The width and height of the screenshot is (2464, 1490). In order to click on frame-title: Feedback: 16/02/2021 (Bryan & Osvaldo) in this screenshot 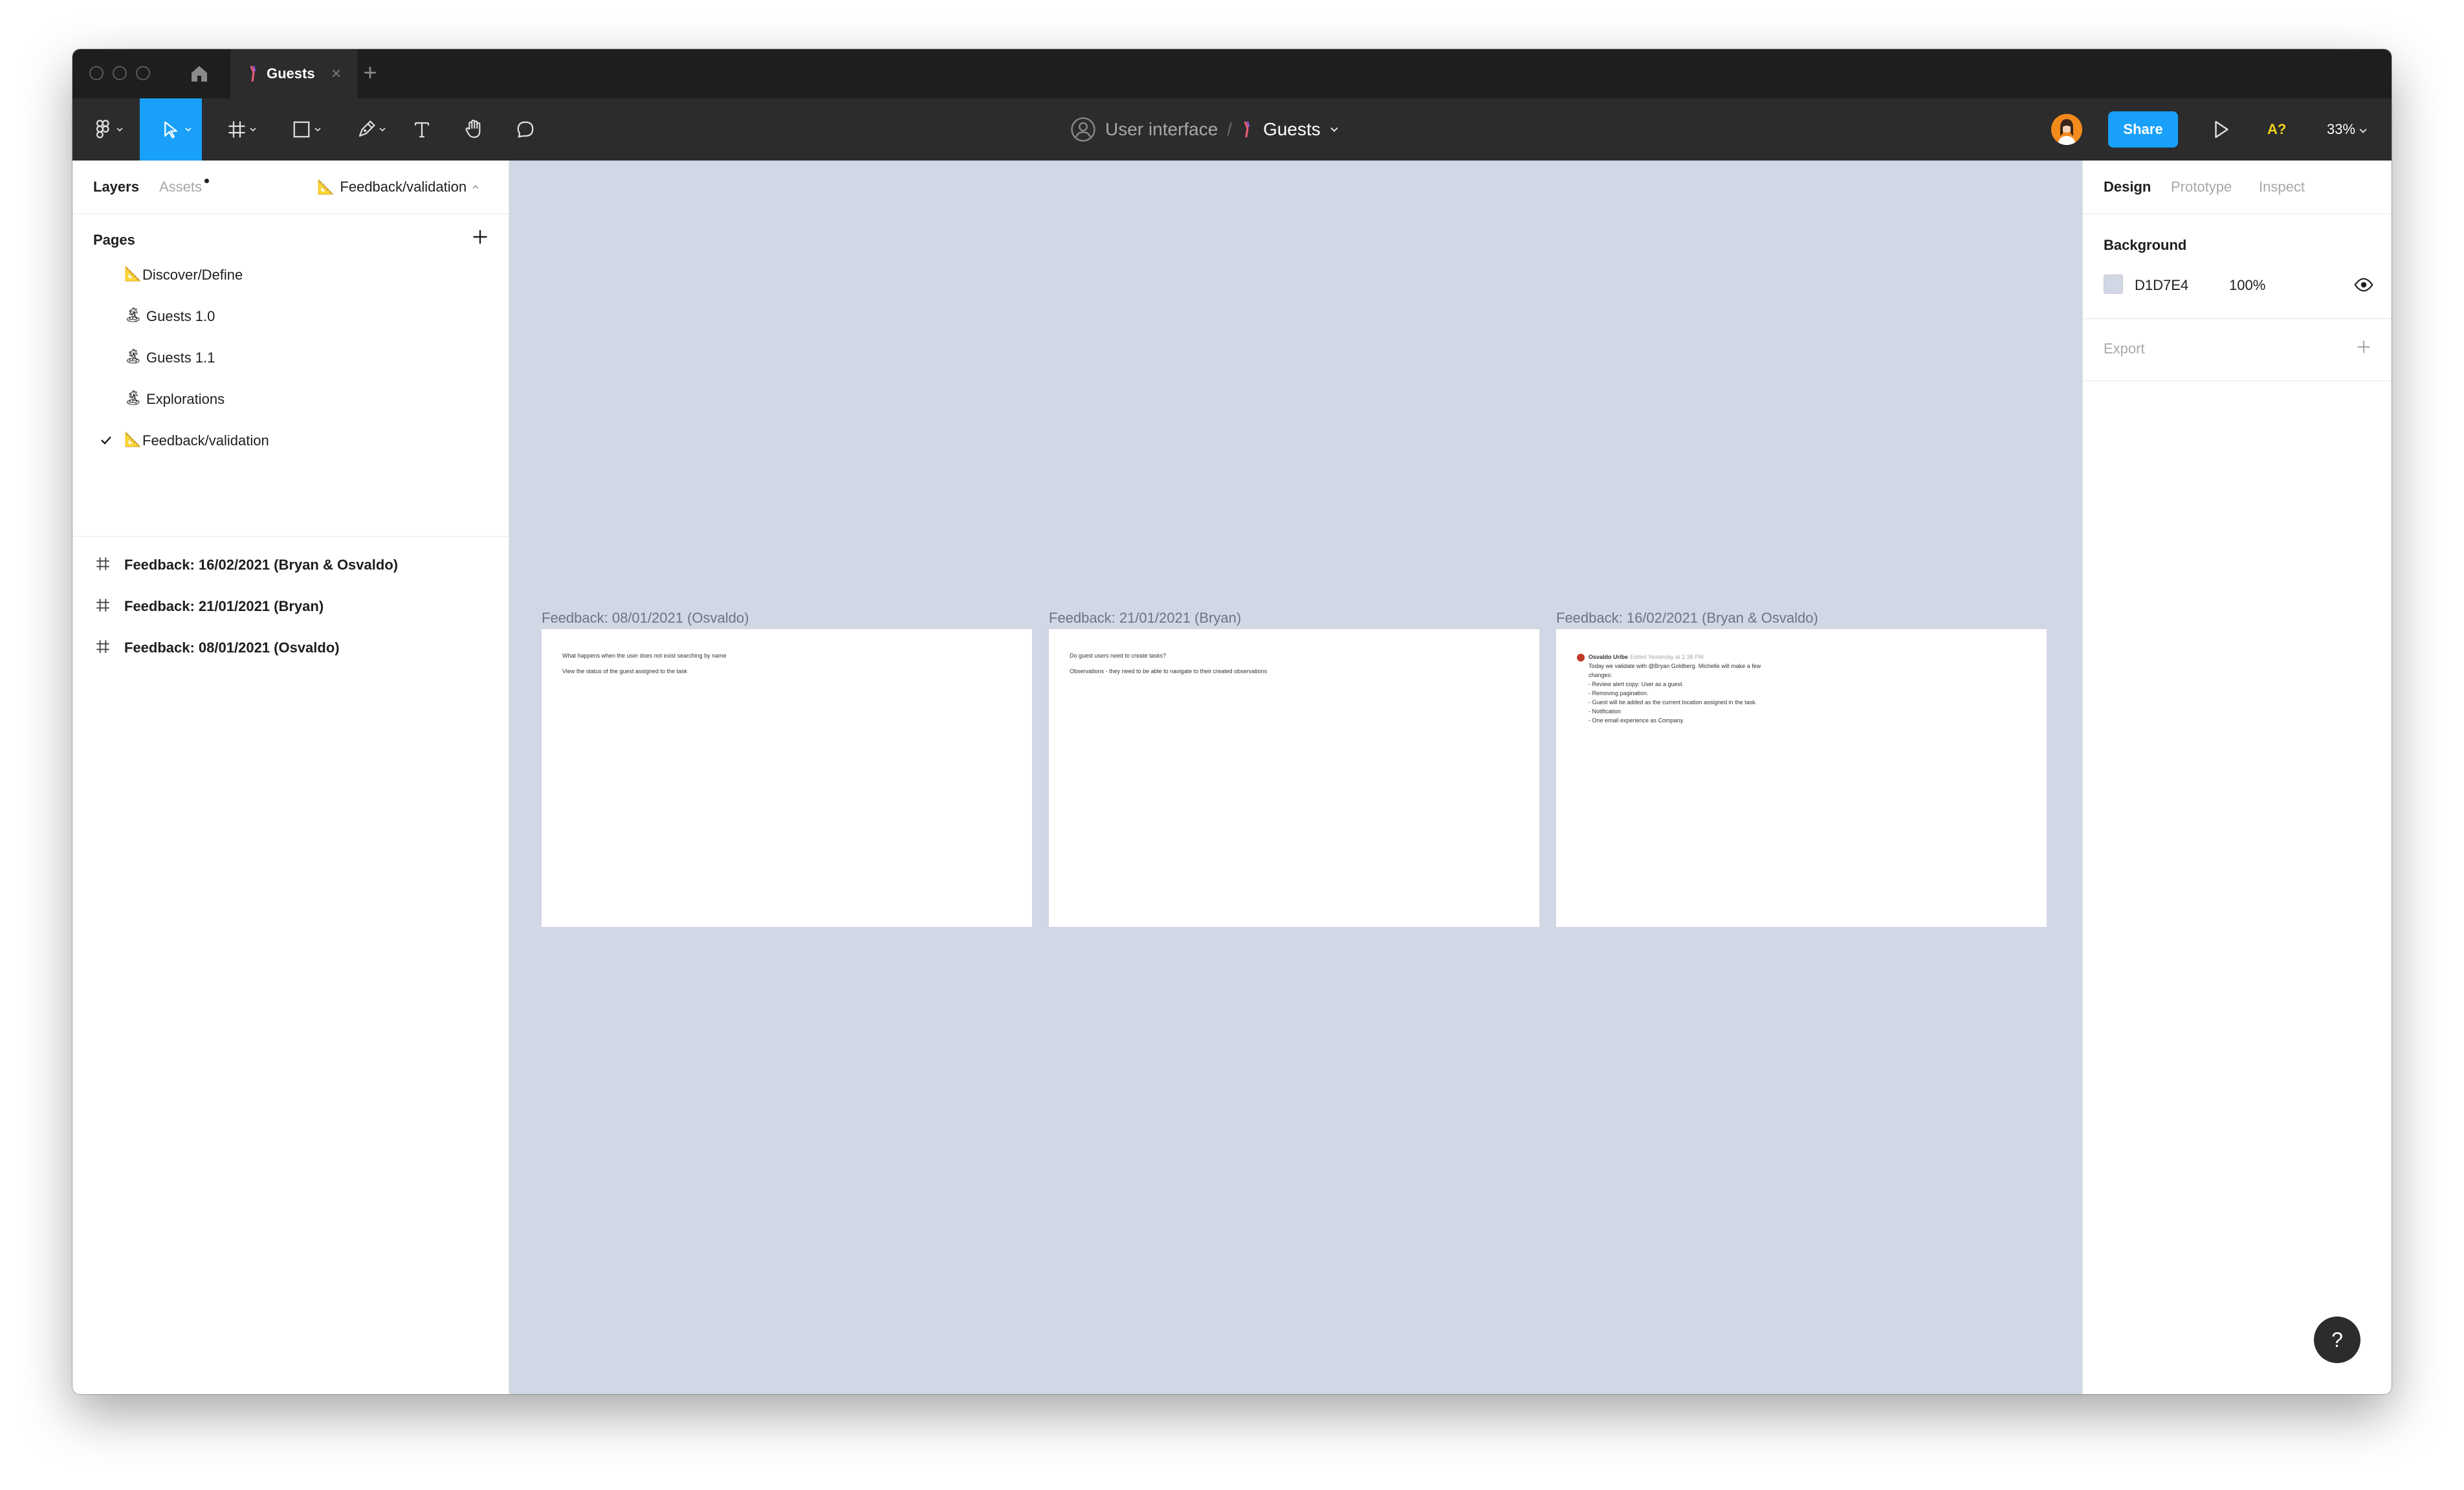, I will do `click(1687, 618)`.